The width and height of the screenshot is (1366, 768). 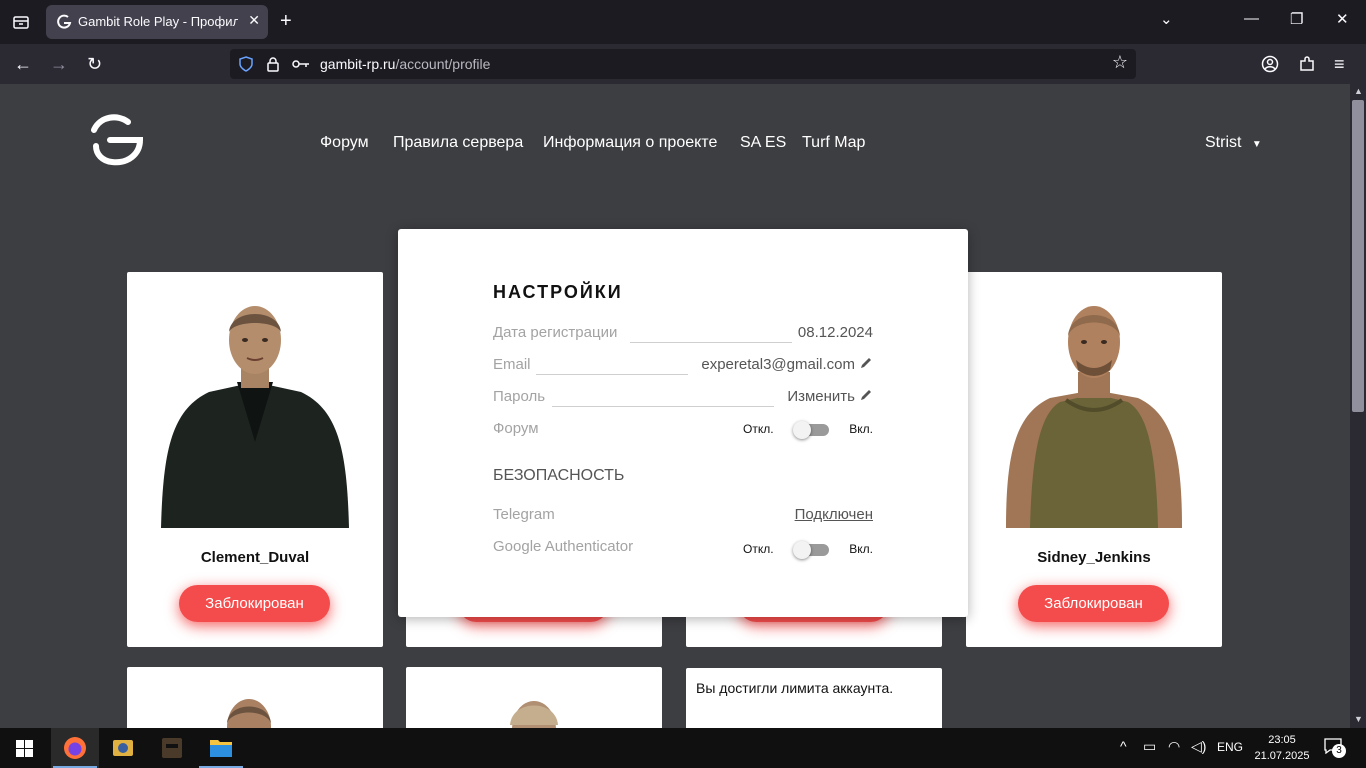 I want to click on google-authenticator-row: Google Authenticator Откл. Вкл., so click(x=683, y=547).